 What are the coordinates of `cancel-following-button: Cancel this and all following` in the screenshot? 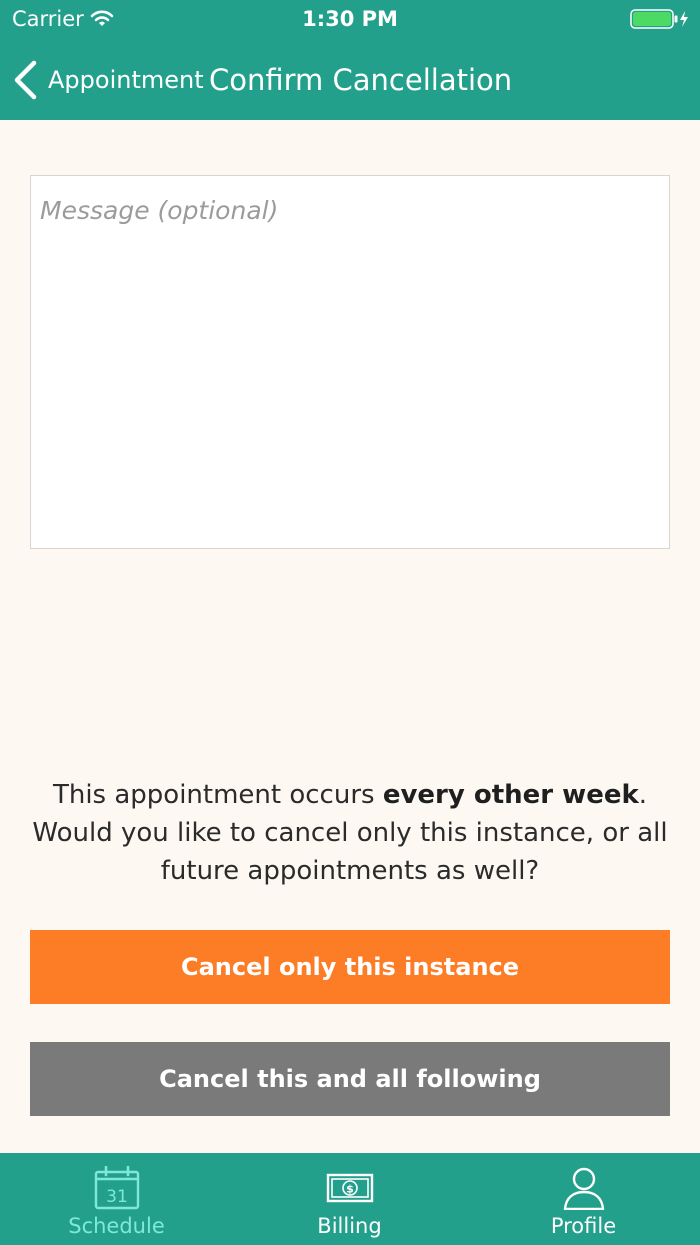 It's located at (350, 1079).